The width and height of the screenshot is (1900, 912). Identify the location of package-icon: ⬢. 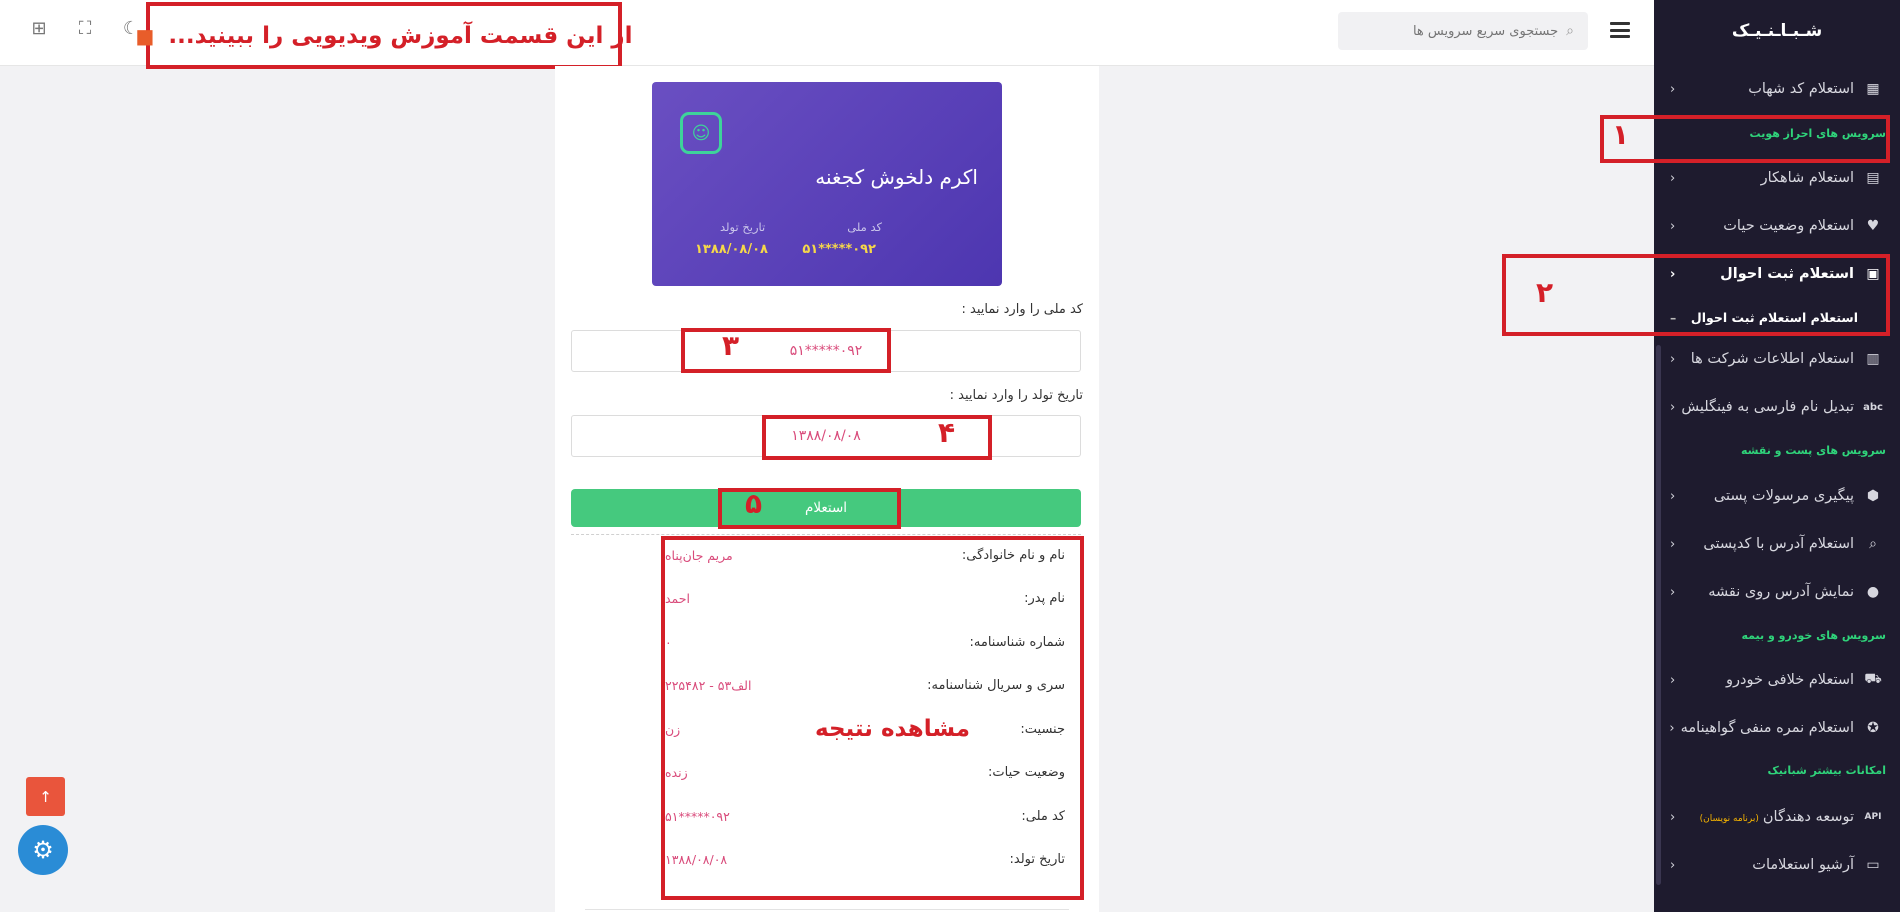
(1873, 496).